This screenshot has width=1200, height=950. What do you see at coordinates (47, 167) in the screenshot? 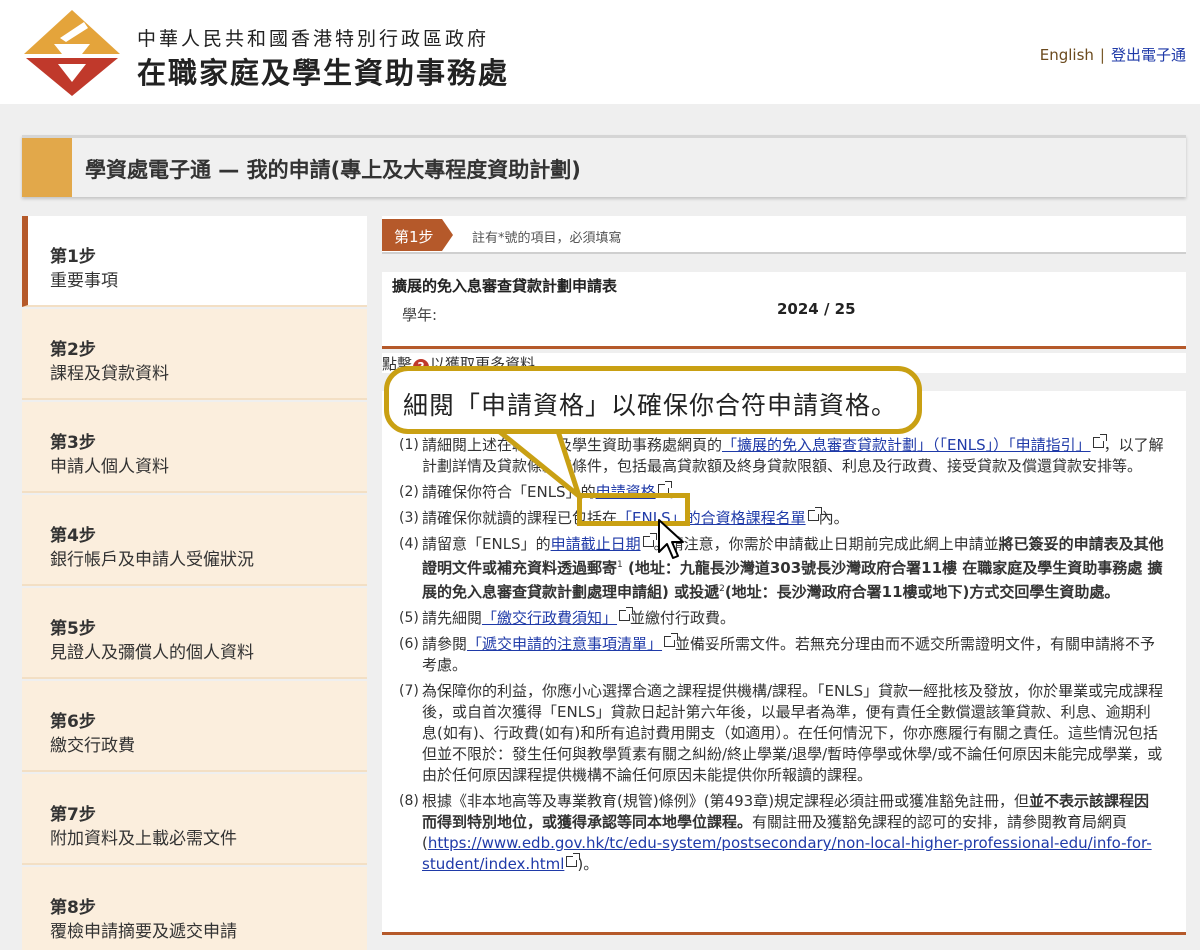
I see `banner-accent` at bounding box center [47, 167].